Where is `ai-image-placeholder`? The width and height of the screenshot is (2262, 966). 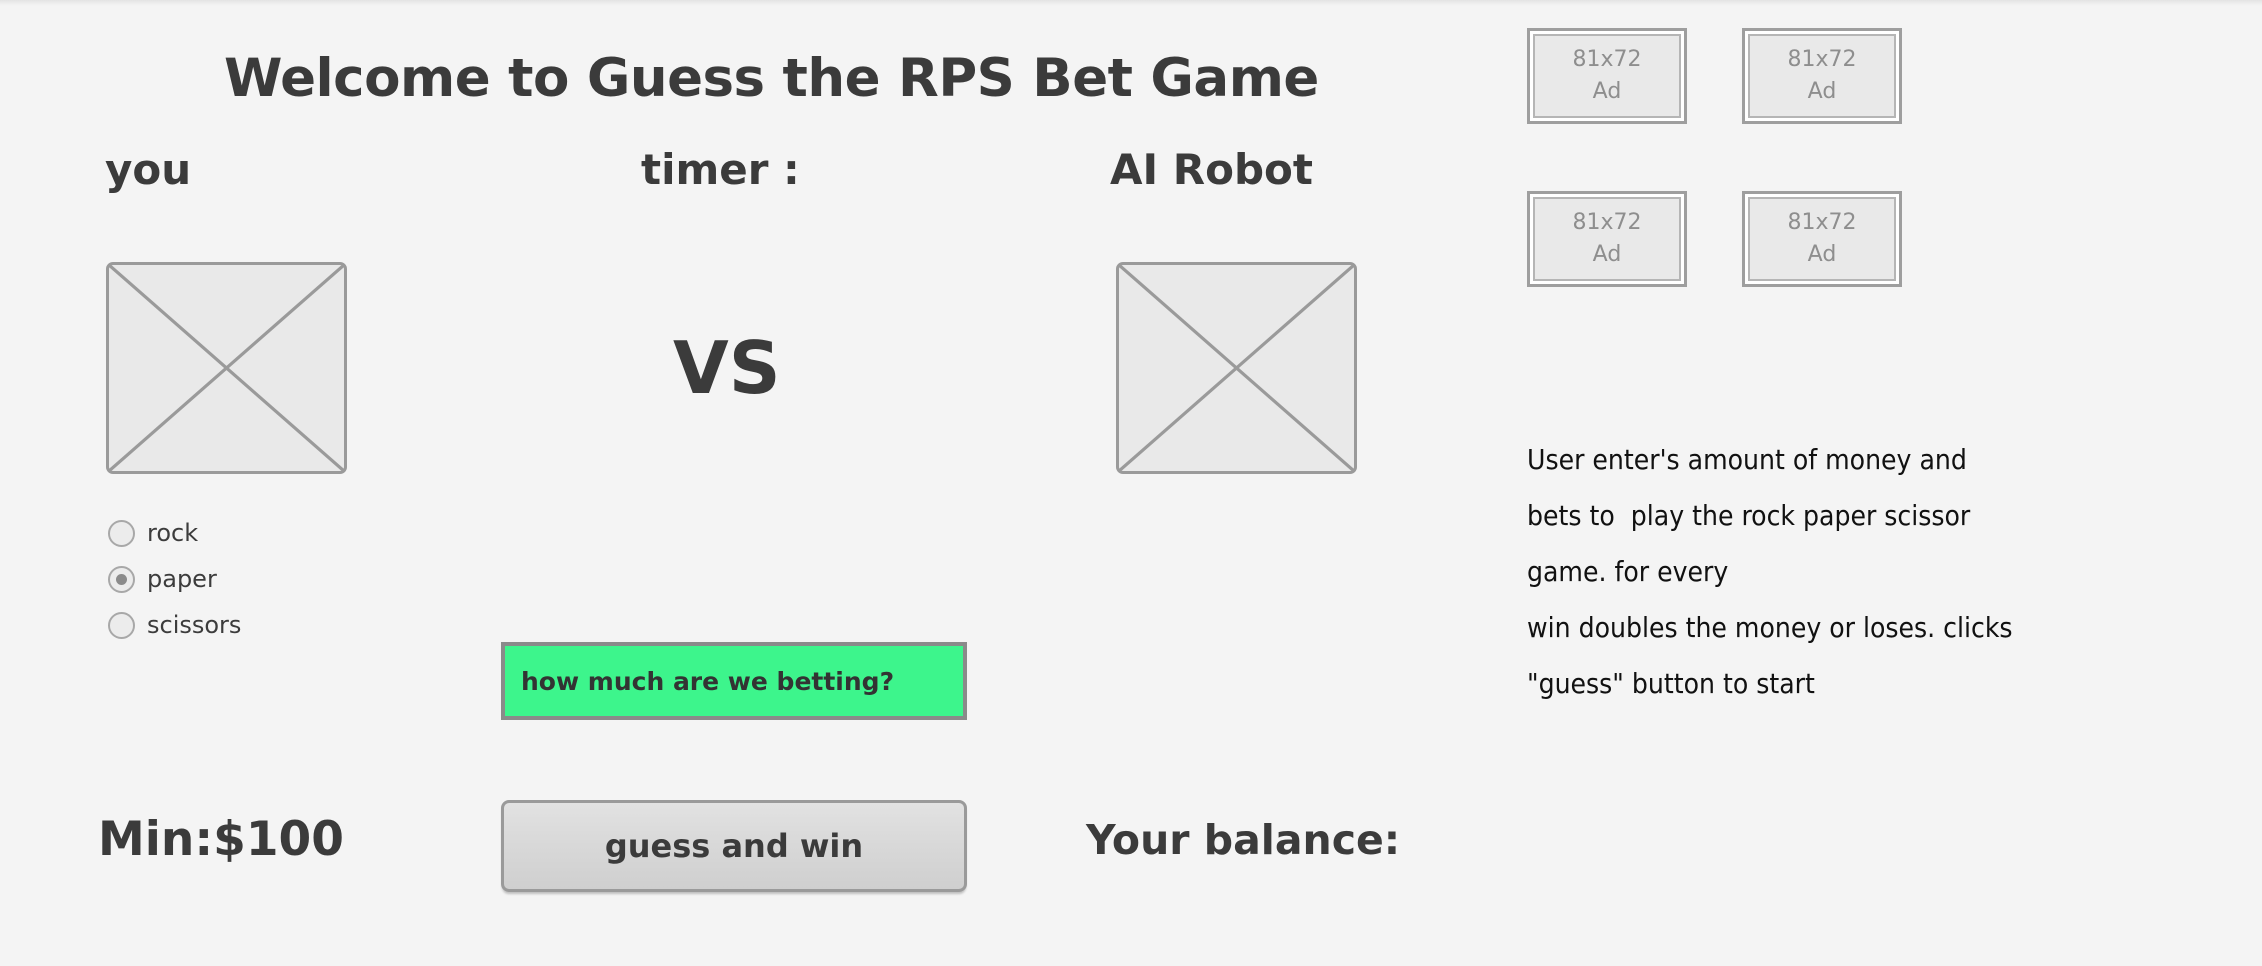
ai-image-placeholder is located at coordinates (1236, 368).